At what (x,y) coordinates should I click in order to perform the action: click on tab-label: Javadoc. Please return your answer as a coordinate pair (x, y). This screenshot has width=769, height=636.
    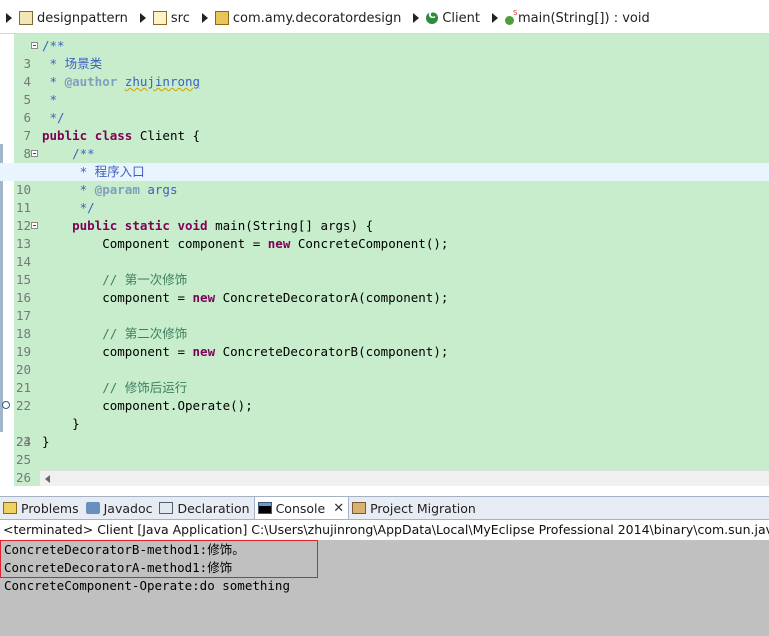
    Looking at the image, I should click on (128, 508).